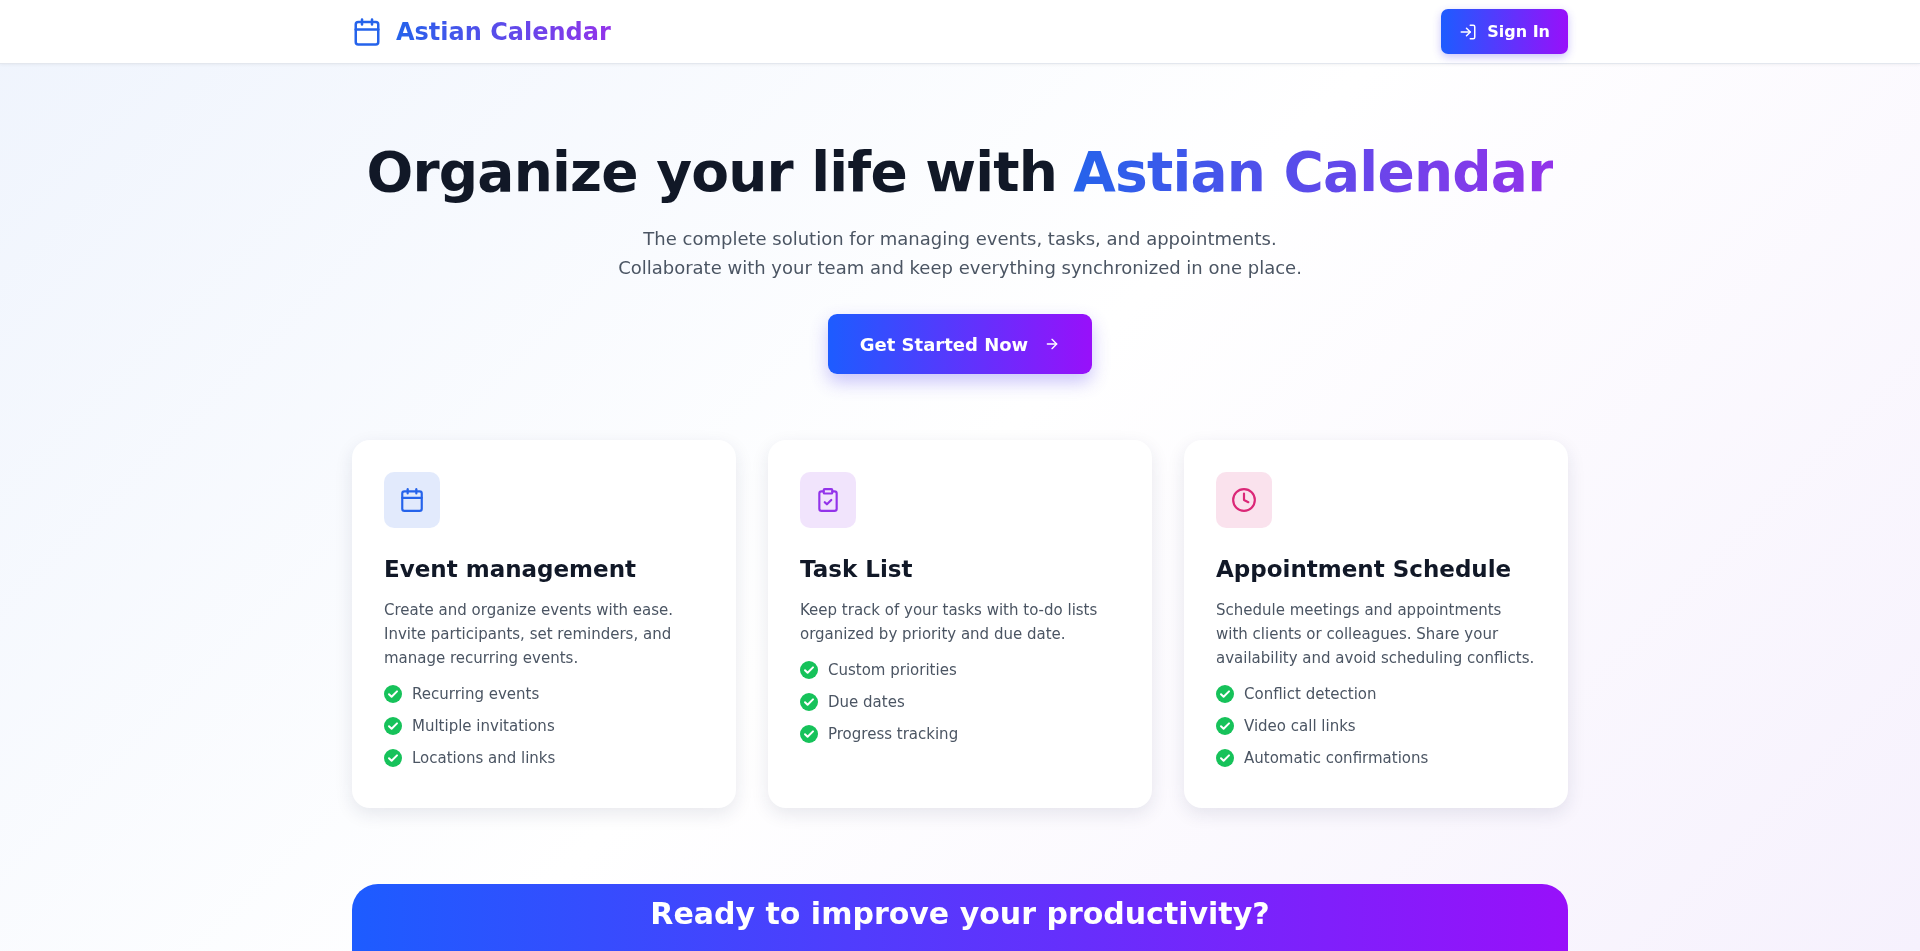 Image resolution: width=1920 pixels, height=951 pixels. I want to click on clock-icon, so click(1244, 500).